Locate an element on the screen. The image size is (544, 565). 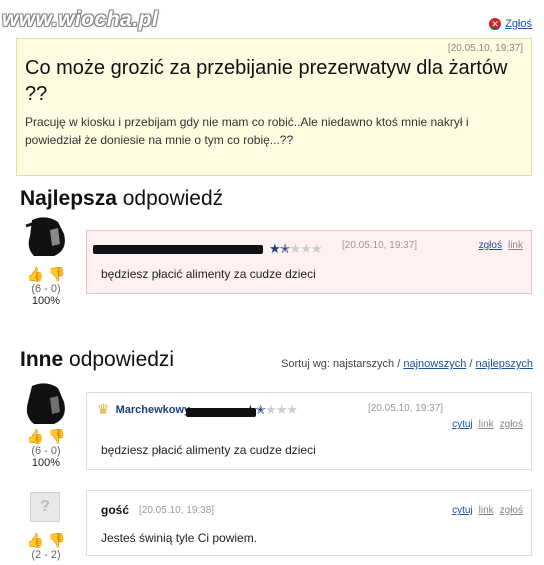
best-answer-heading: Najlepsza odpowiedź is located at coordinates (121, 199).